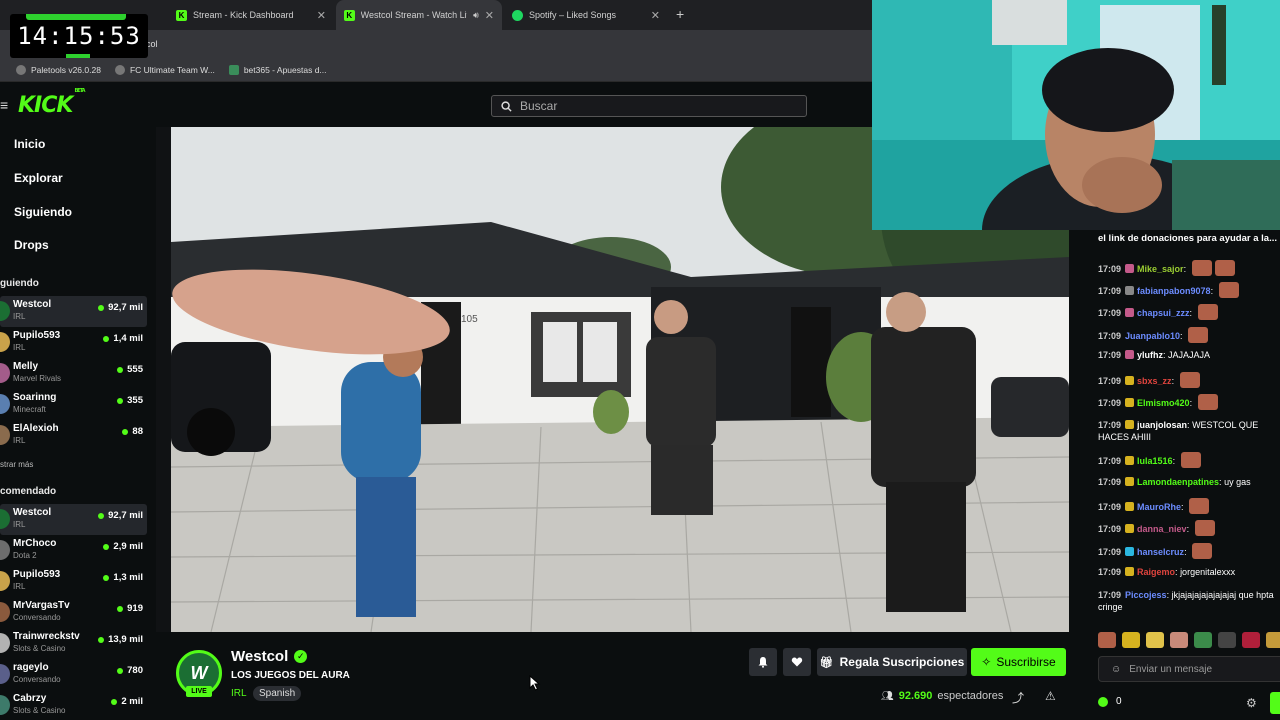  I want to click on live-dot-icon, so click(101, 307).